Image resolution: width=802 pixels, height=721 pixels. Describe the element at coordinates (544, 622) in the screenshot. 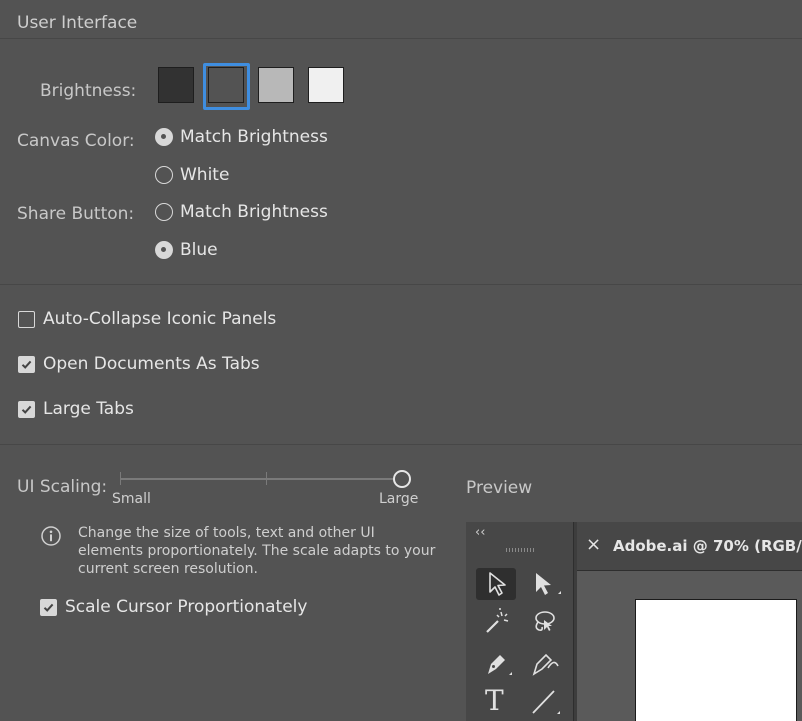

I see `lasso-tool-icon` at that location.